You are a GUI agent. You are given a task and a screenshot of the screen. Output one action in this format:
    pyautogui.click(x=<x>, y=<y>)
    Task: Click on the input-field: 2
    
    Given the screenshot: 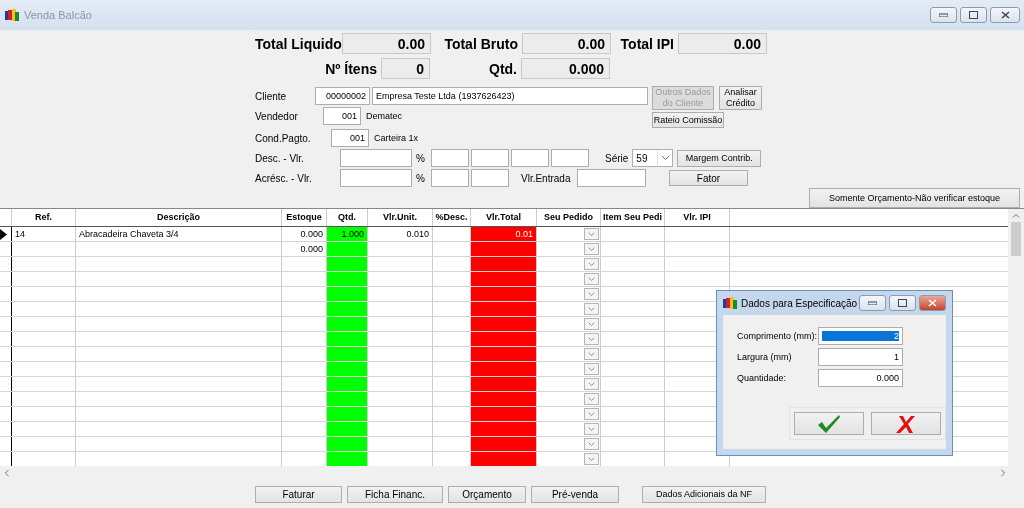 What is the action you would take?
    pyautogui.click(x=860, y=335)
    